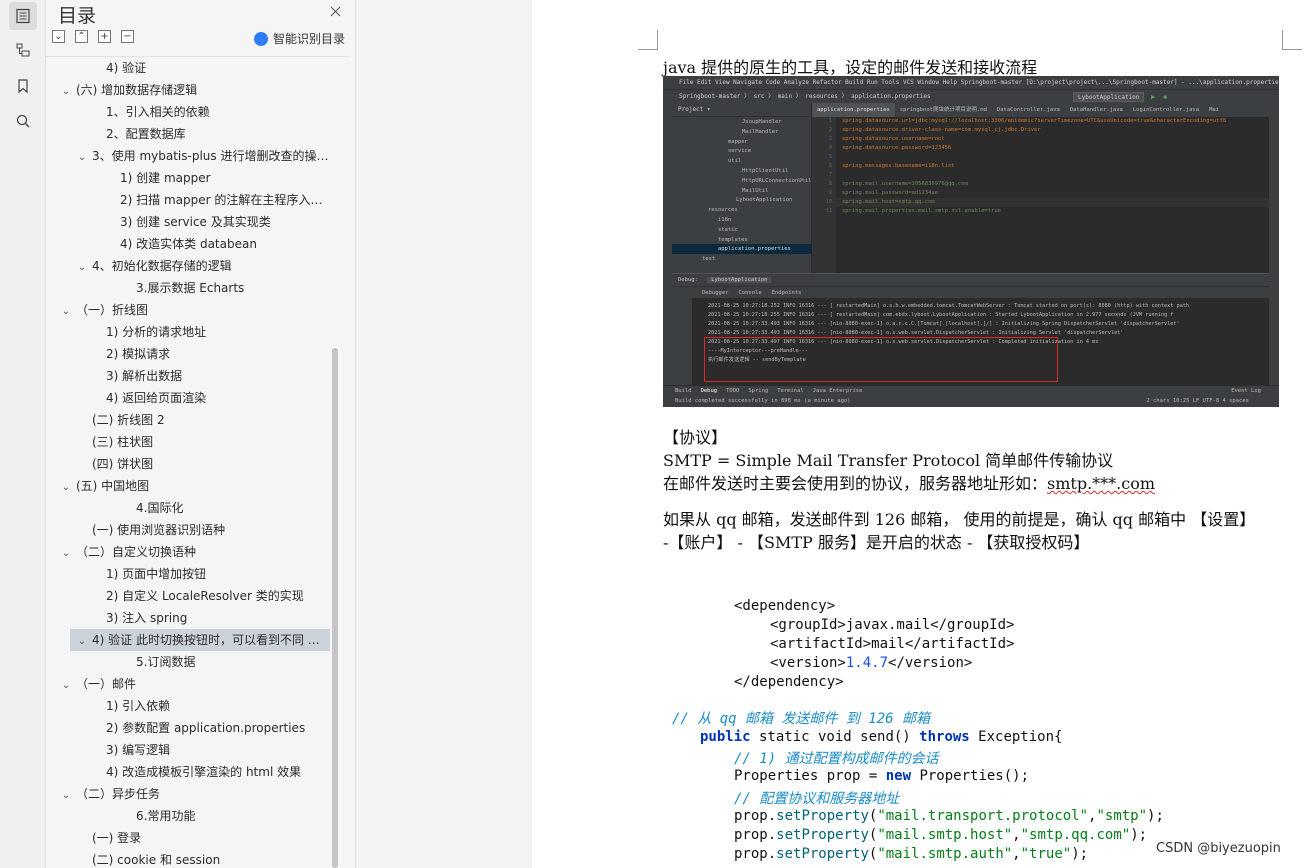 This screenshot has height=868, width=1308. I want to click on toc-item: 1) 创建 mapper, so click(225, 178).